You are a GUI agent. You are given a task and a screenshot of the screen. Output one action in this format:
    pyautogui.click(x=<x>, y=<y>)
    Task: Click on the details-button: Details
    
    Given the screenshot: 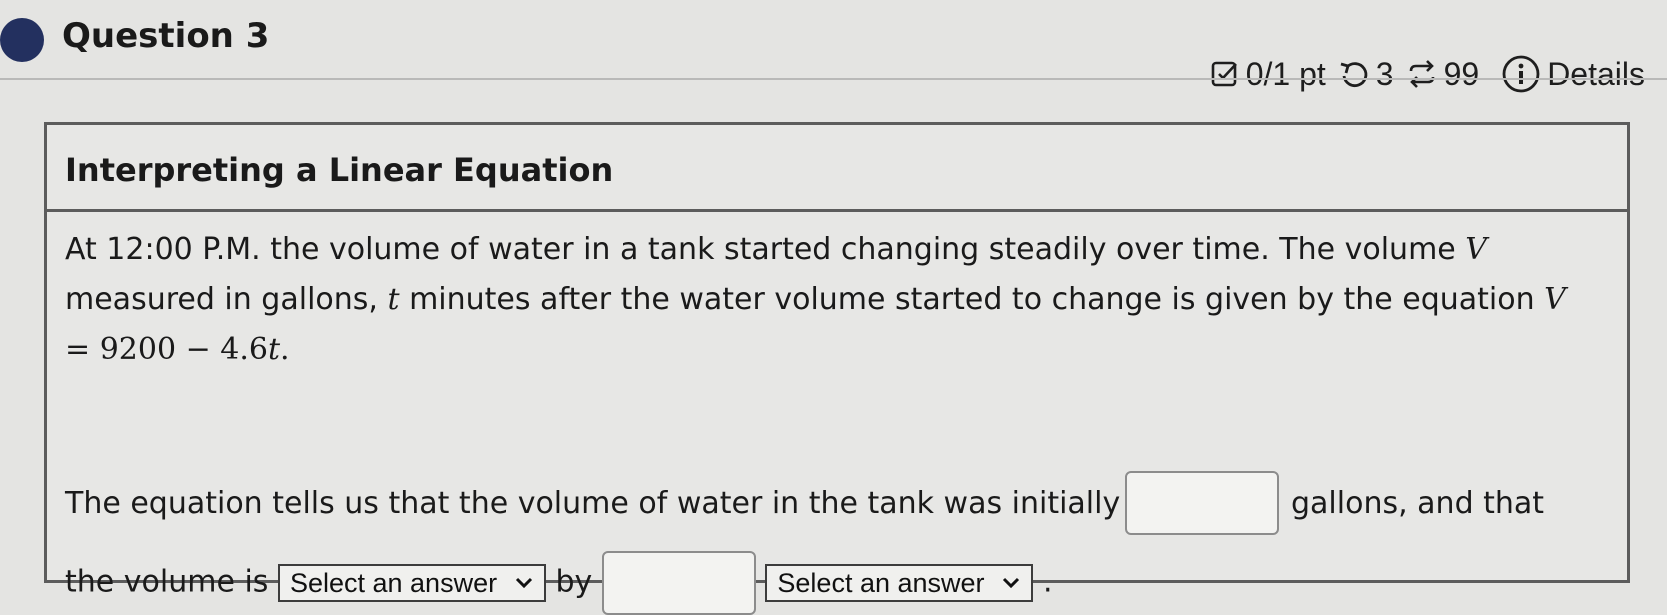 What is the action you would take?
    pyautogui.click(x=1573, y=74)
    